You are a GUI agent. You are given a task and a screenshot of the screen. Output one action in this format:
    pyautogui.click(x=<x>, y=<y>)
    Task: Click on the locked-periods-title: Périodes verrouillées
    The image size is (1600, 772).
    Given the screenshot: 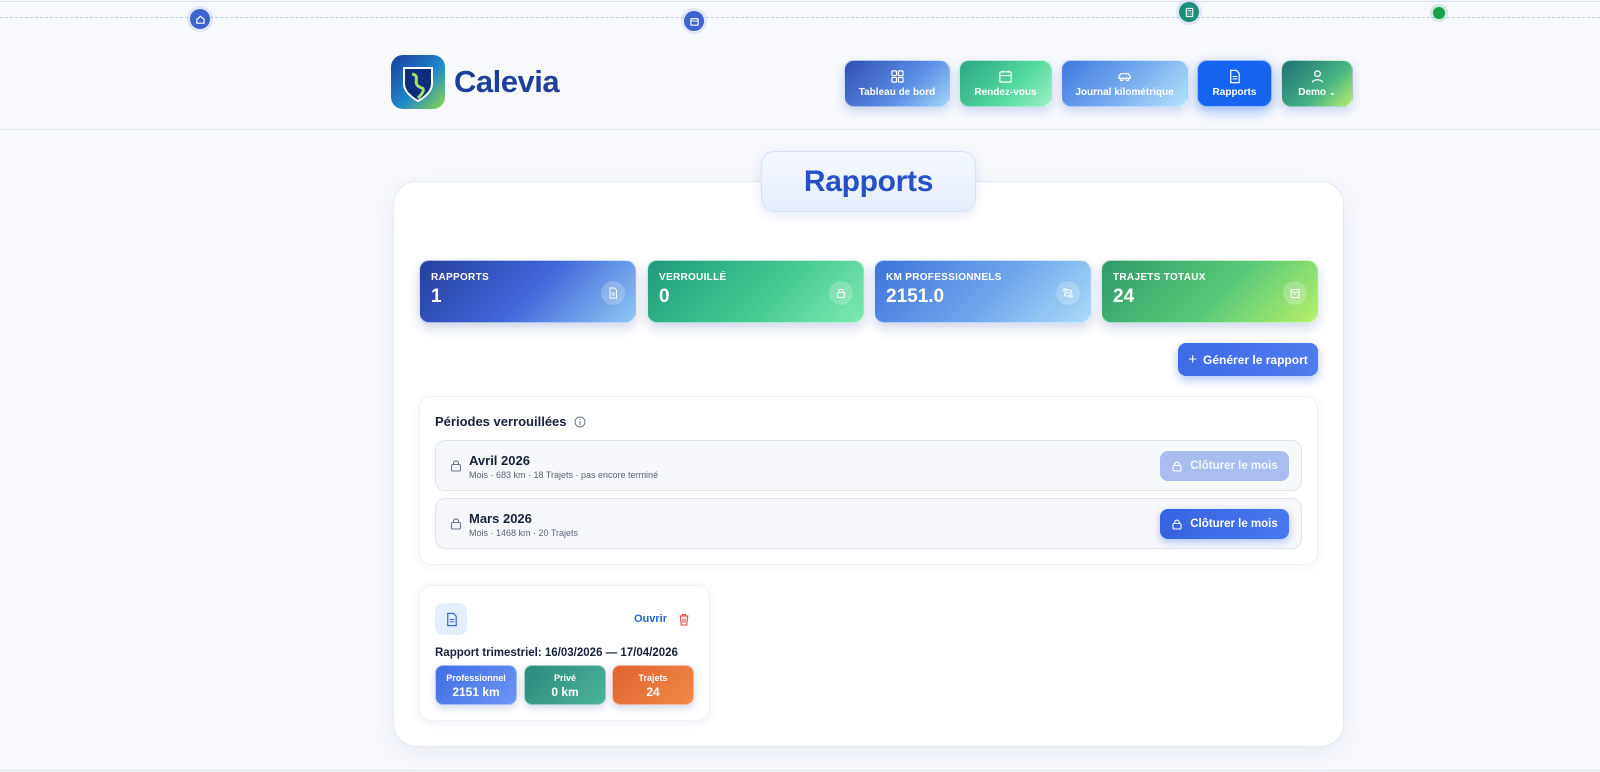 What is the action you would take?
    pyautogui.click(x=510, y=421)
    